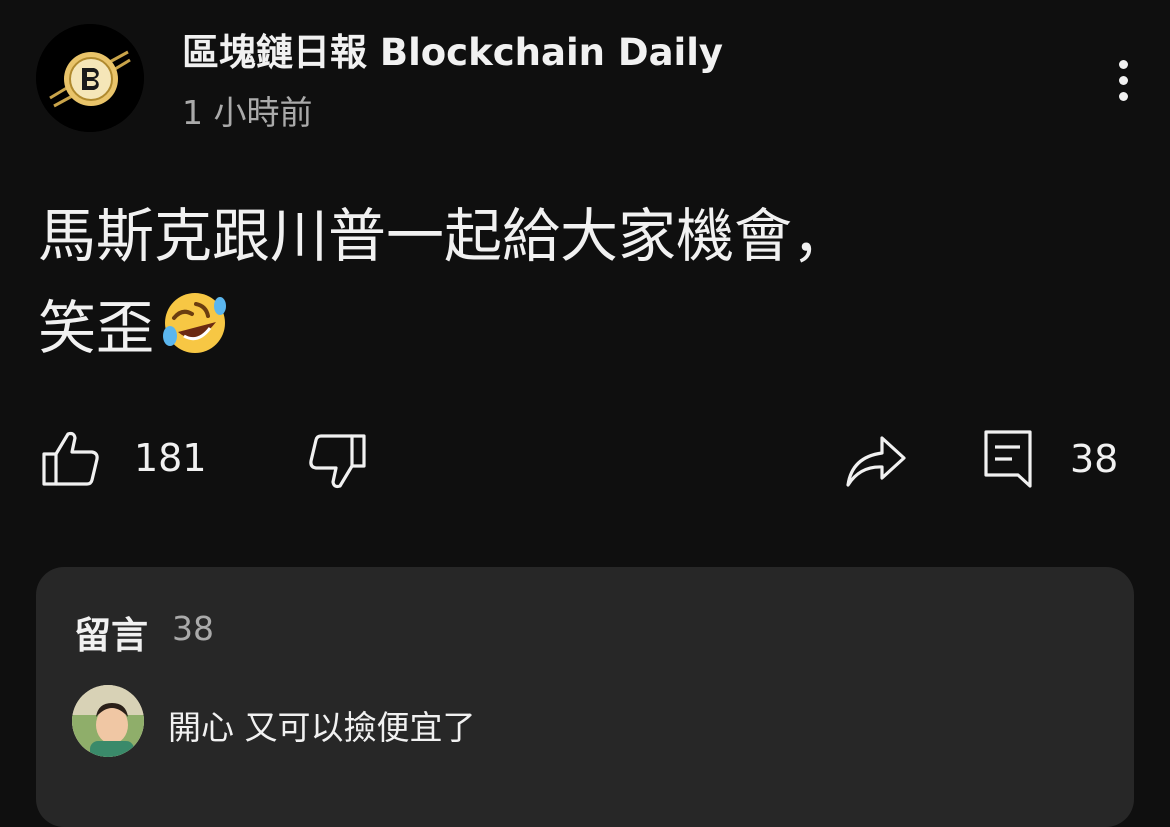 This screenshot has height=827, width=1170. I want to click on post-time: 1 小時前, so click(247, 112).